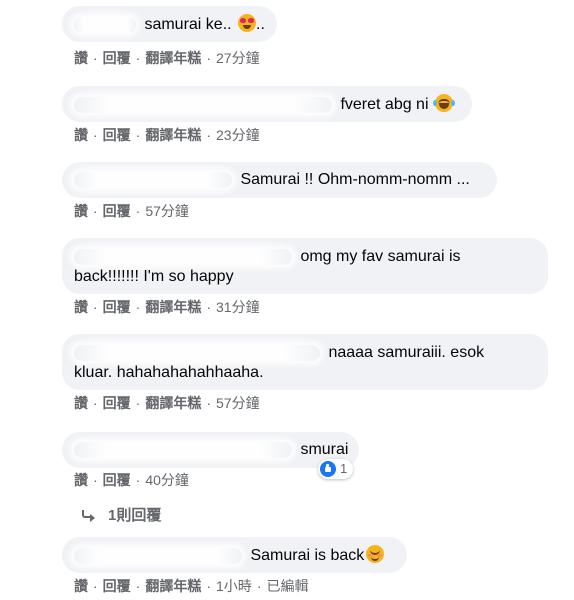 This screenshot has height=600, width=574. Describe the element at coordinates (307, 555) in the screenshot. I see `comment-text: Samurai is back` at that location.